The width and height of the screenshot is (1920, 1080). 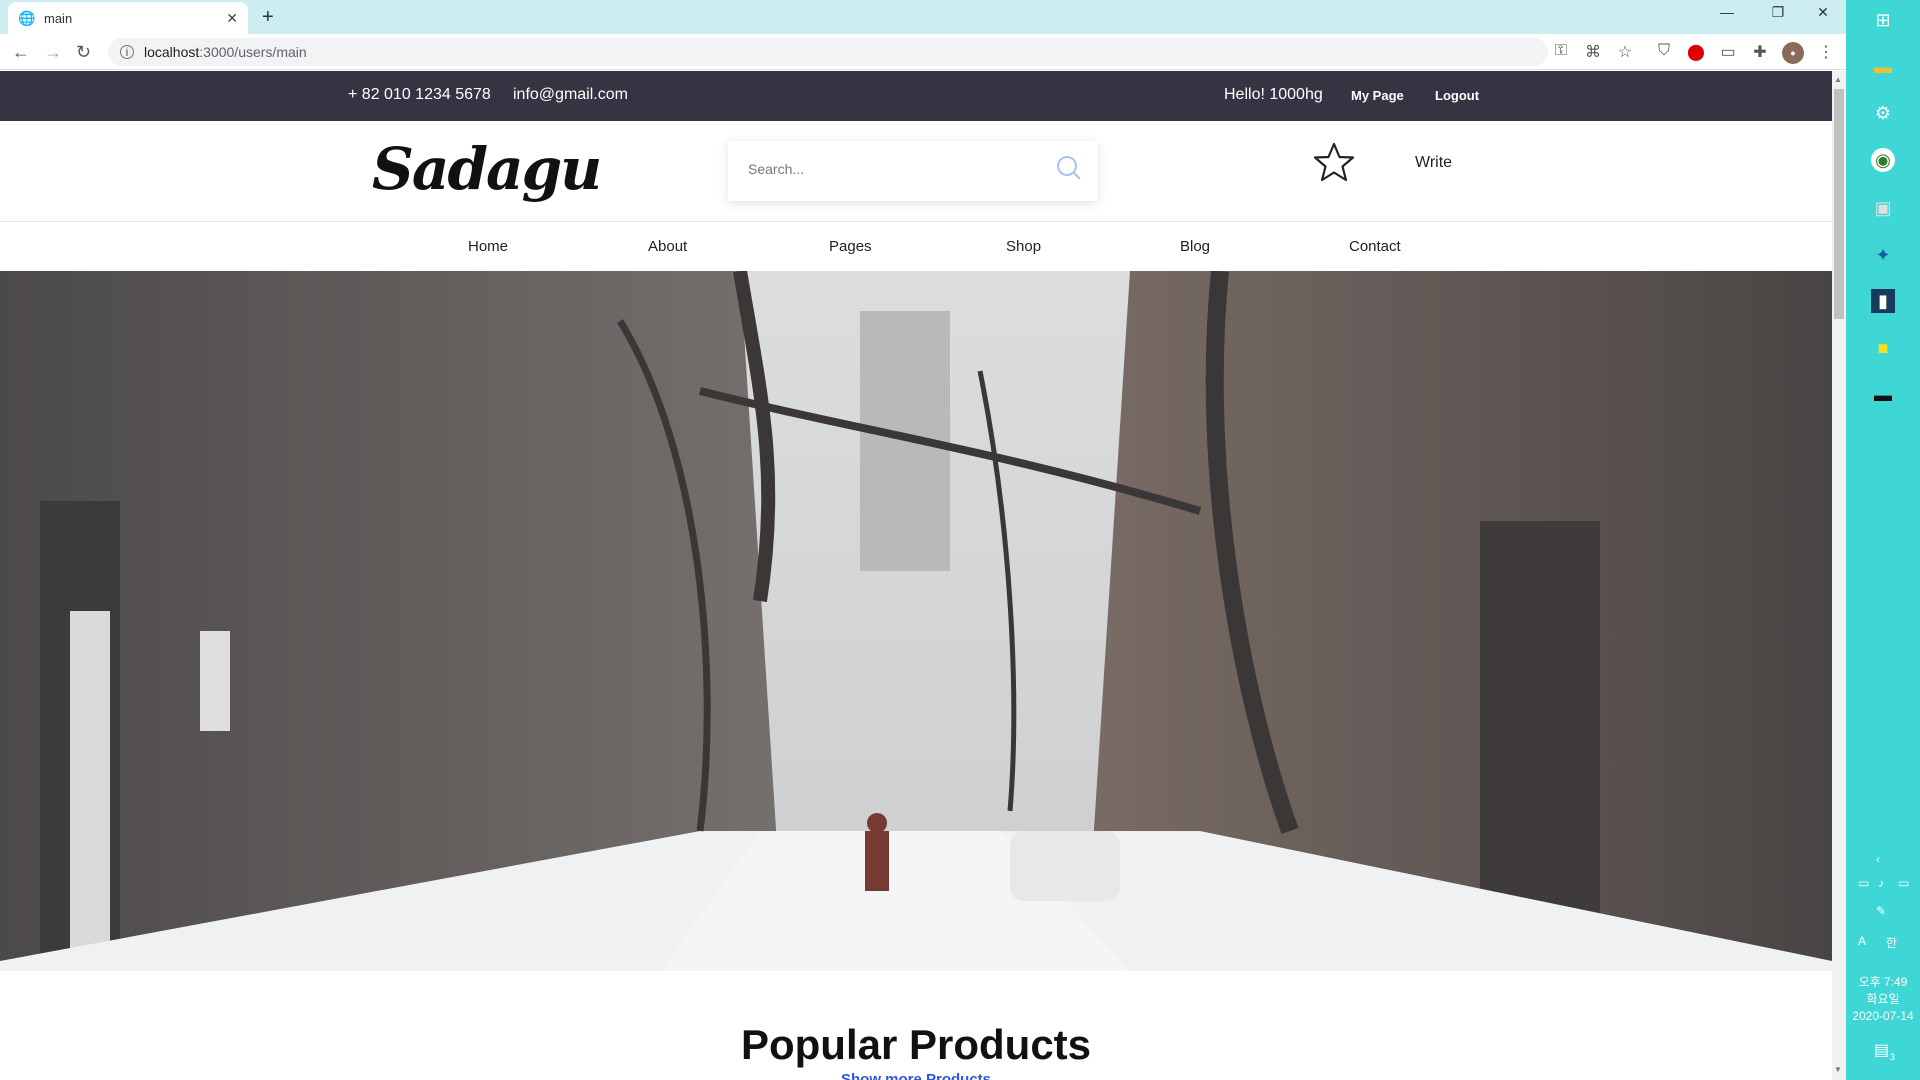 I want to click on pen-icon: ✎, so click(x=1881, y=911).